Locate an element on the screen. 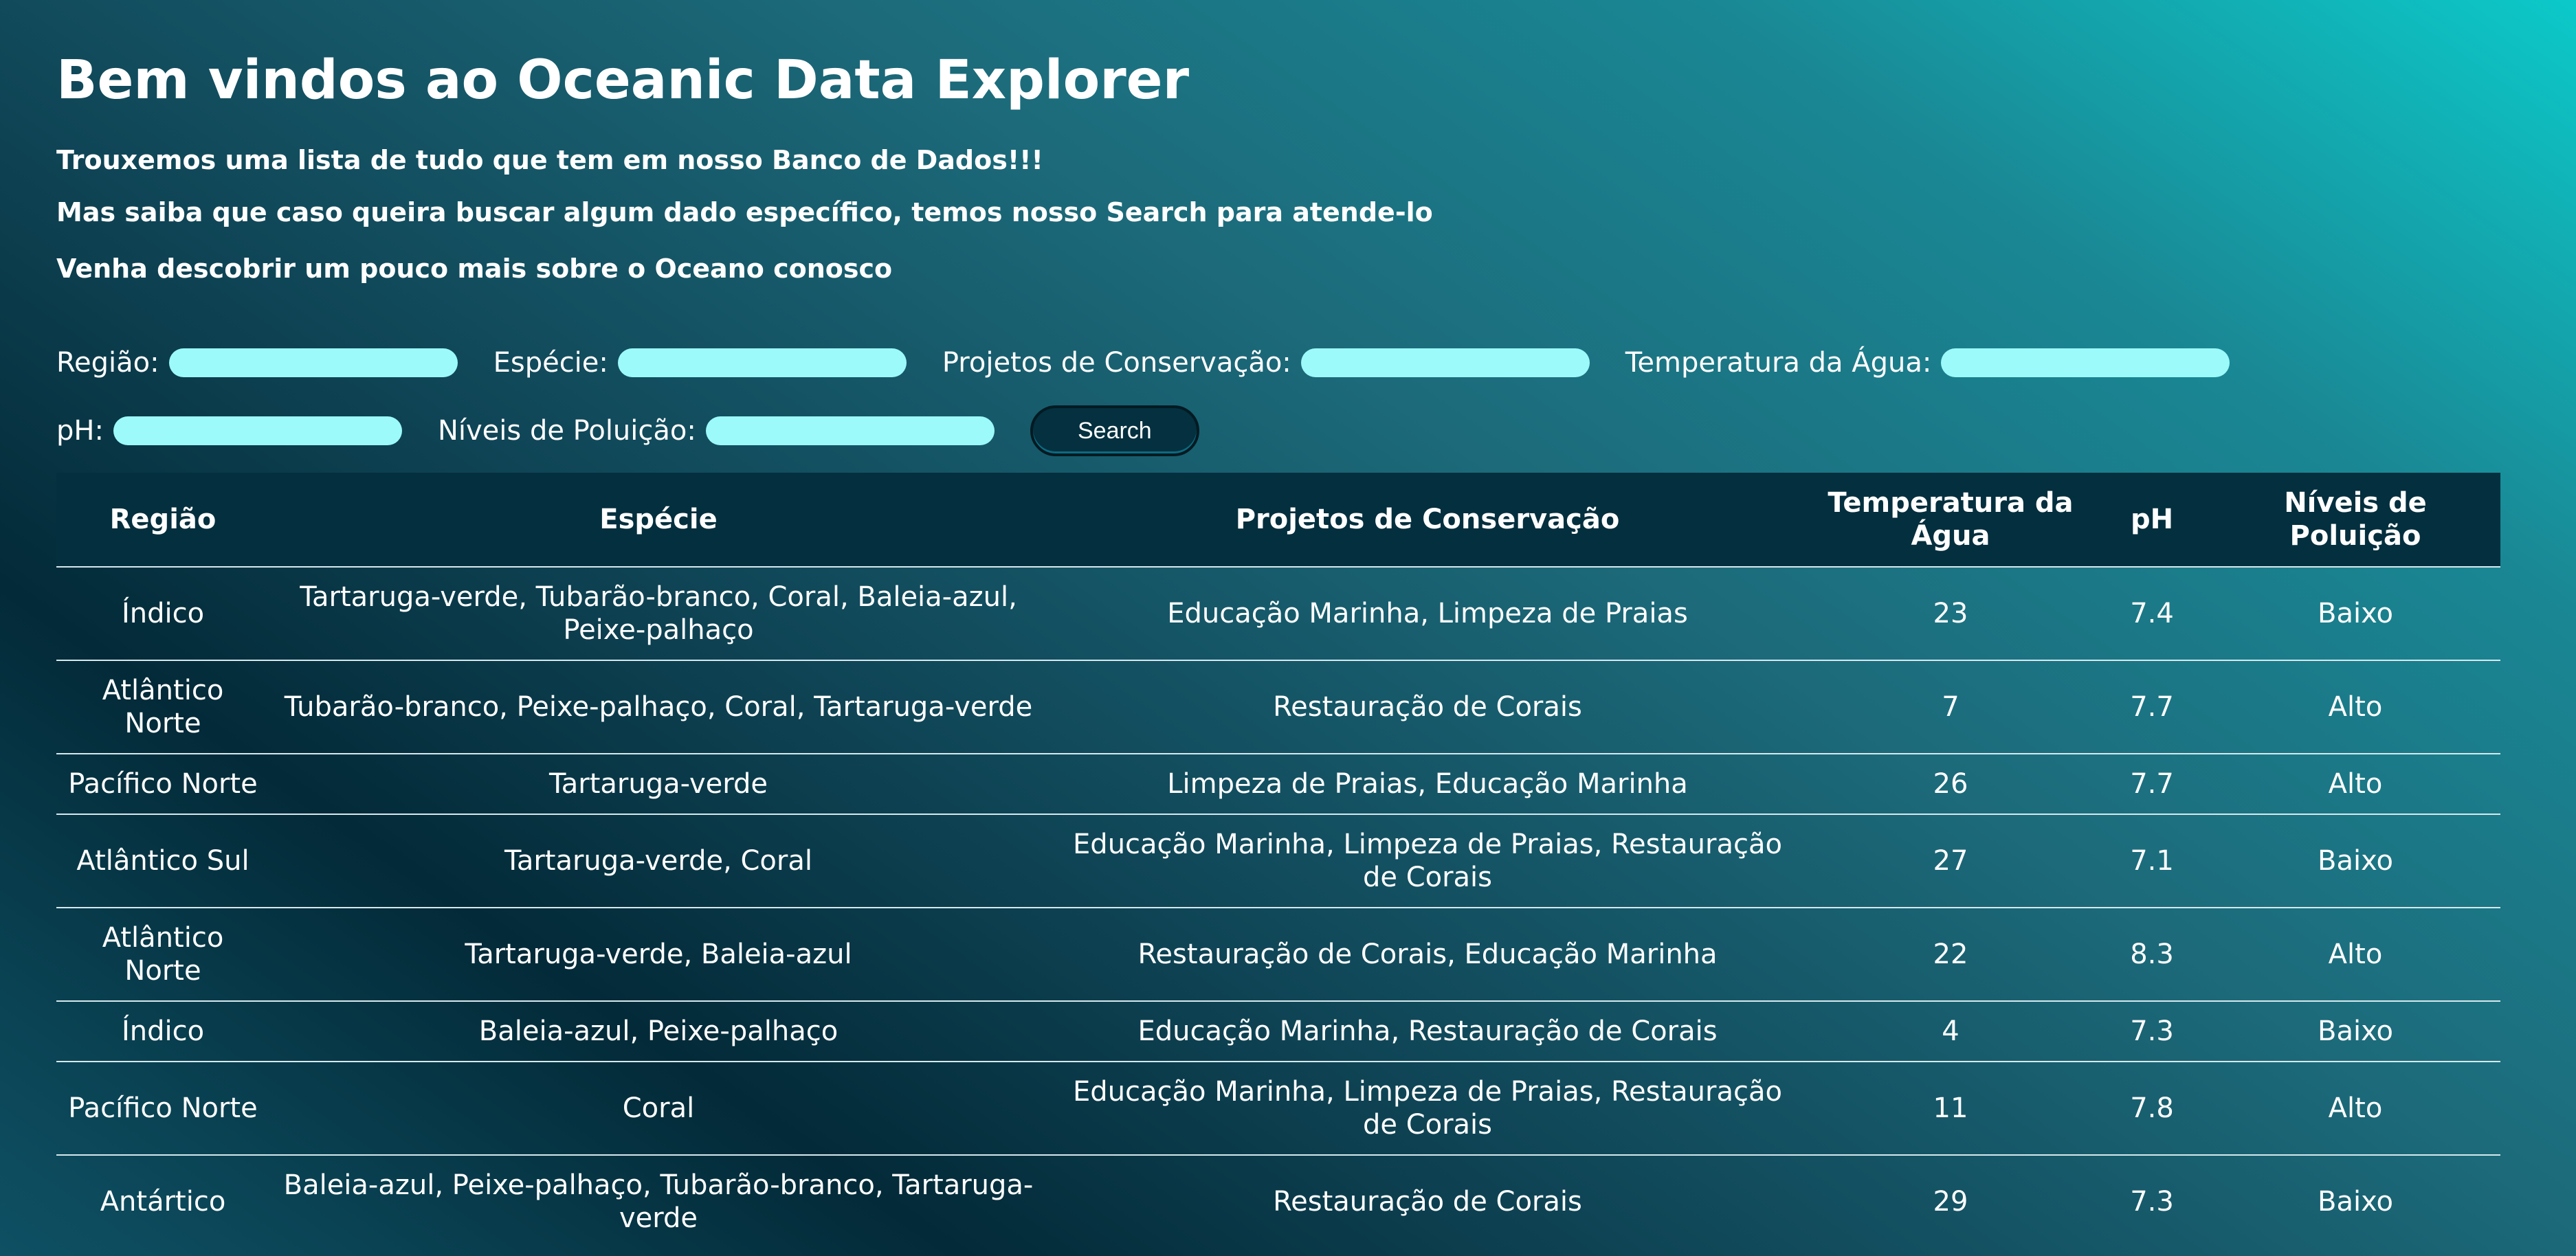 The image size is (2576, 1256). projetos-input is located at coordinates (1445, 362).